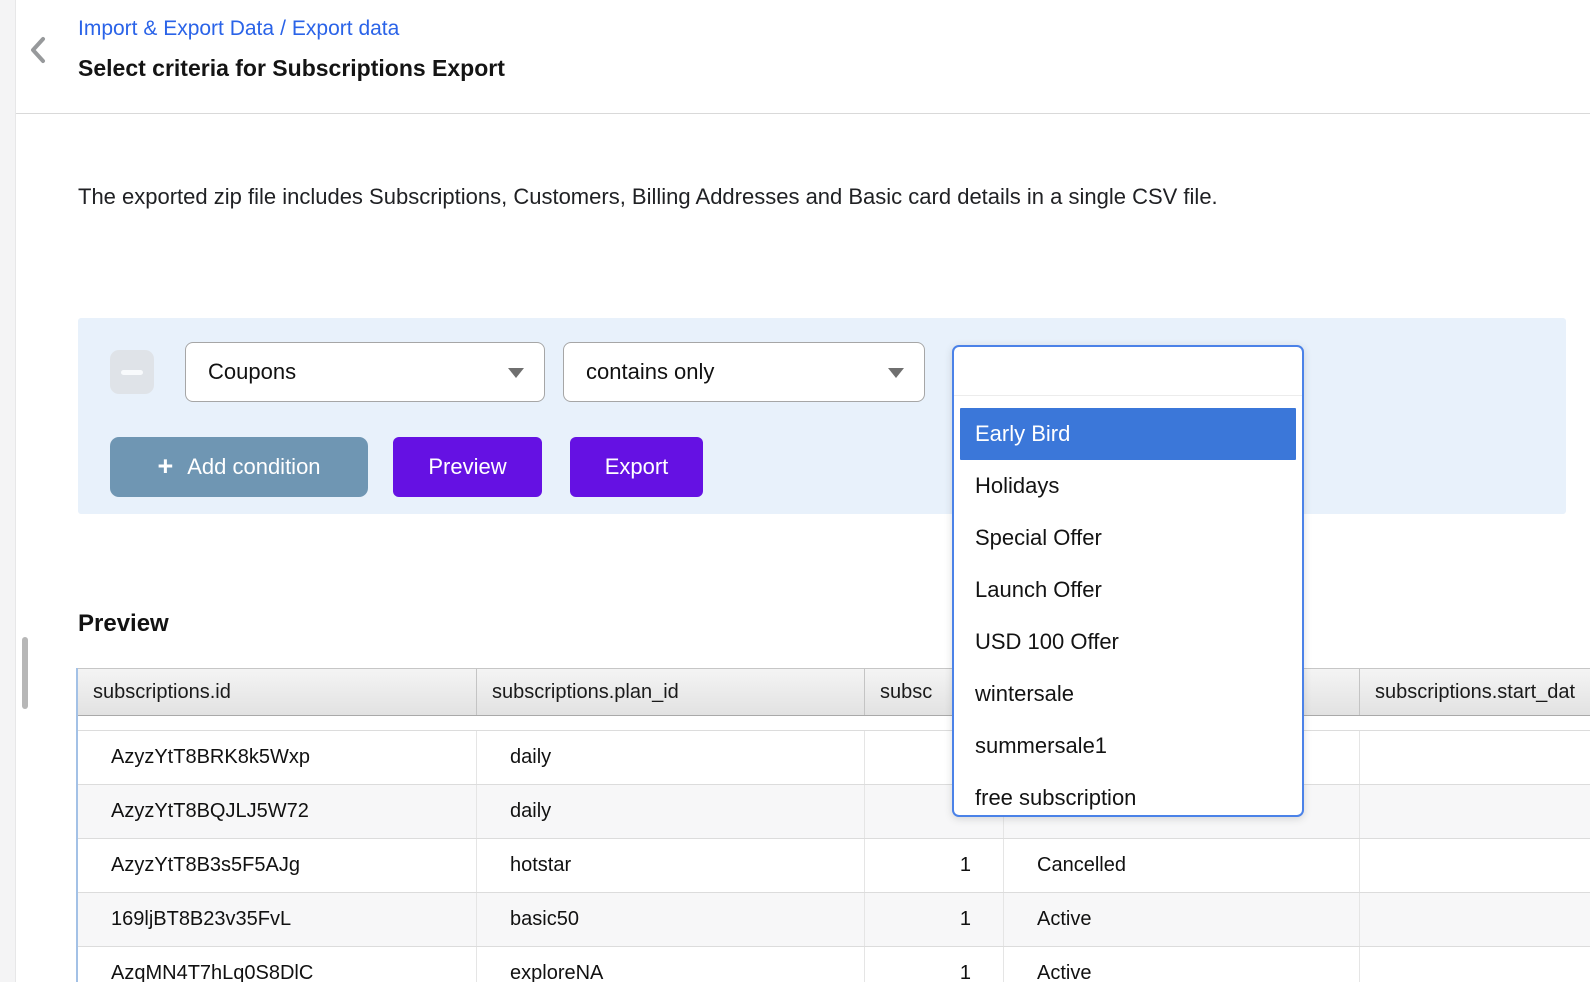 This screenshot has width=1590, height=982. Describe the element at coordinates (1128, 402) in the screenshot. I see `dropdown-spacer` at that location.